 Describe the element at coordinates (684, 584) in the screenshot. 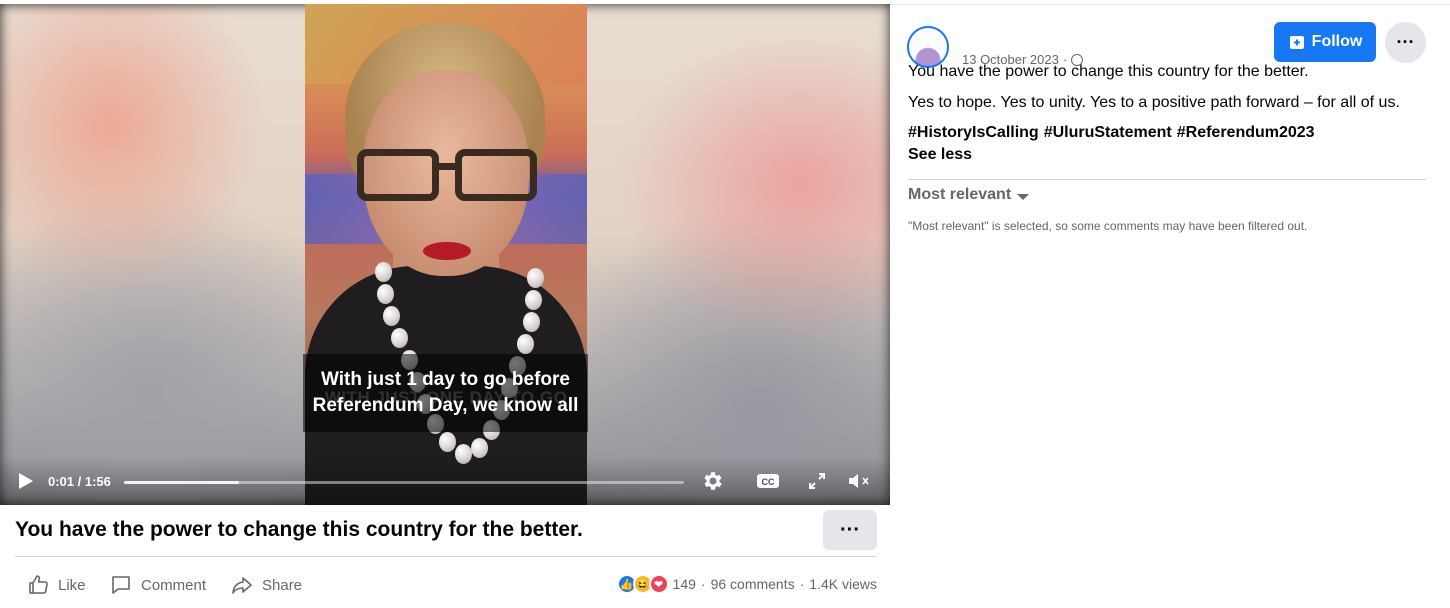

I see `reaction-count: 149` at that location.